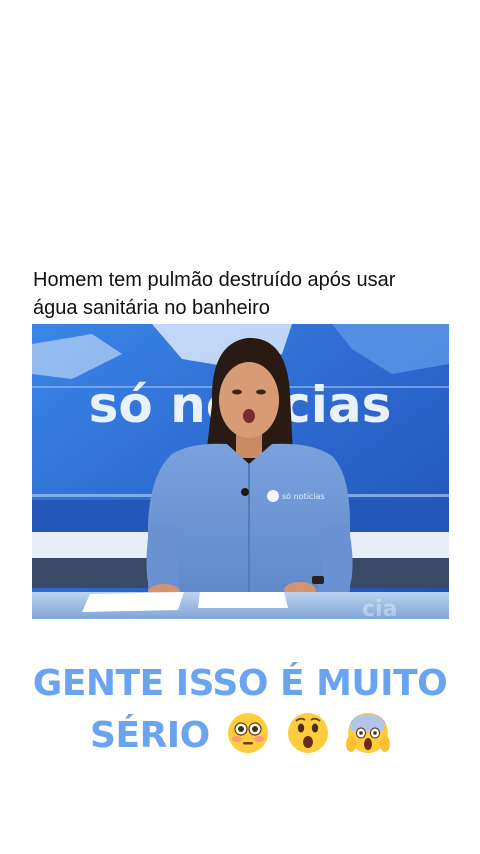  What do you see at coordinates (379, 608) in the screenshot?
I see `desk-reflection: cia` at bounding box center [379, 608].